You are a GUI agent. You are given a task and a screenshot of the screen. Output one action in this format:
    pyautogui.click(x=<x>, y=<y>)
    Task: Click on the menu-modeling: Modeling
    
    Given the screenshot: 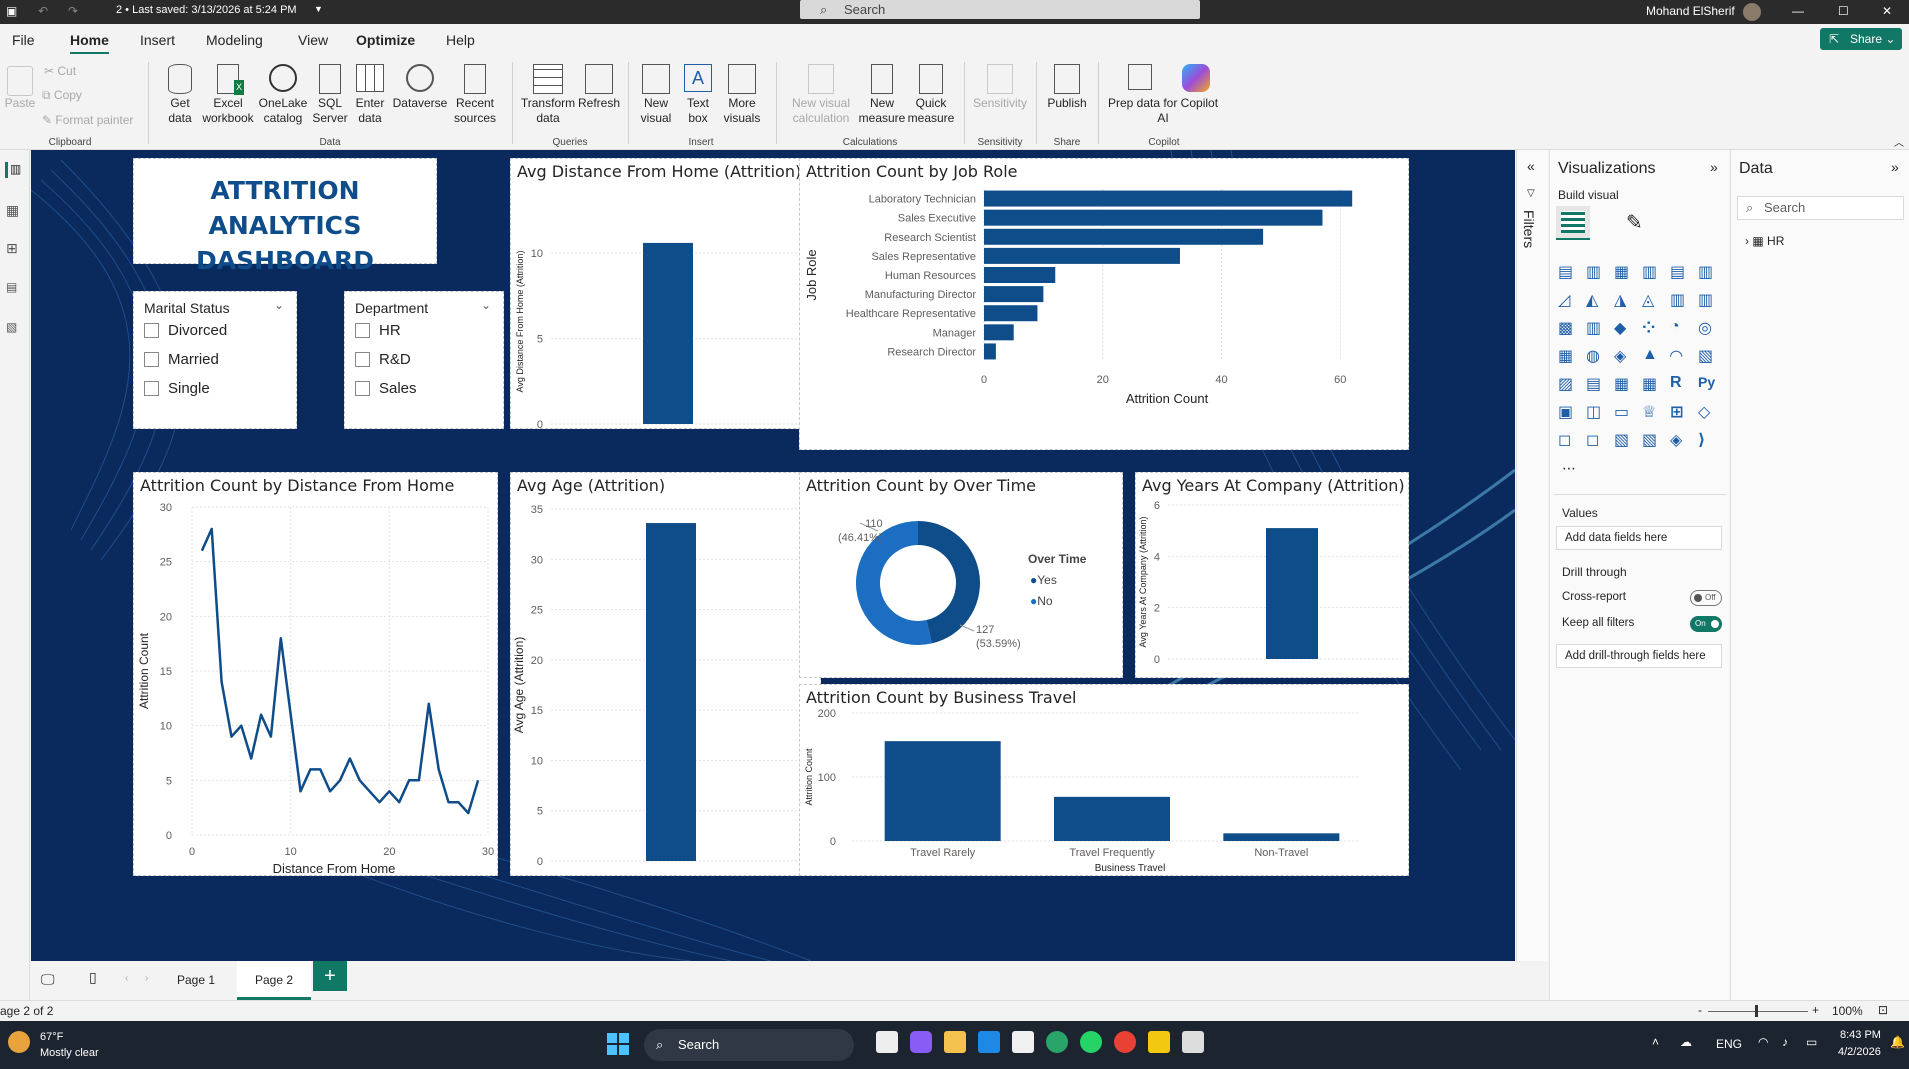 What is the action you would take?
    pyautogui.click(x=234, y=40)
    